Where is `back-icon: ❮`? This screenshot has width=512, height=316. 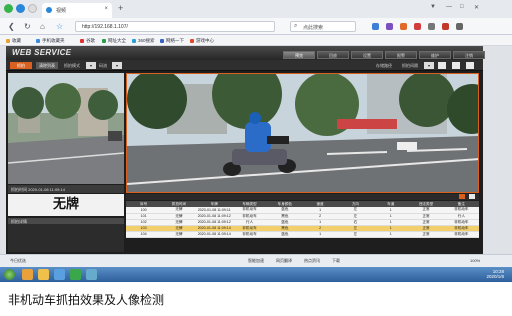 back-icon: ❮ is located at coordinates (11, 26).